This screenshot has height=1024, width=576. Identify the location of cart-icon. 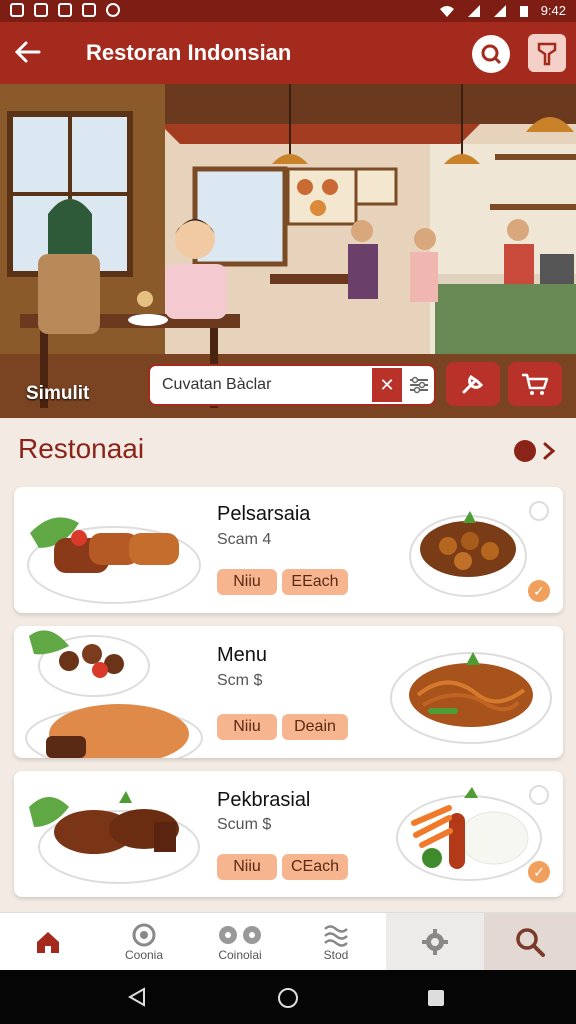
(535, 384).